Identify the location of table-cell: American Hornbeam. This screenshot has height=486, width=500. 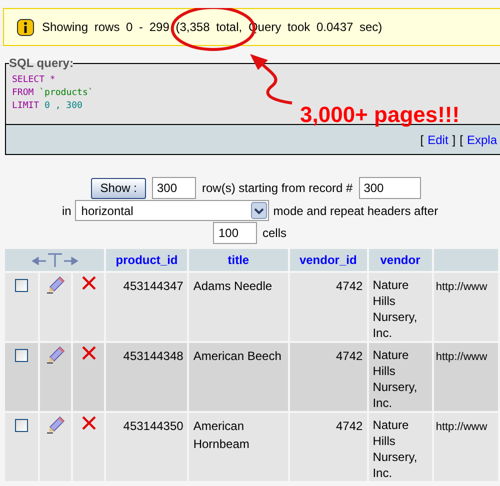
(221, 435).